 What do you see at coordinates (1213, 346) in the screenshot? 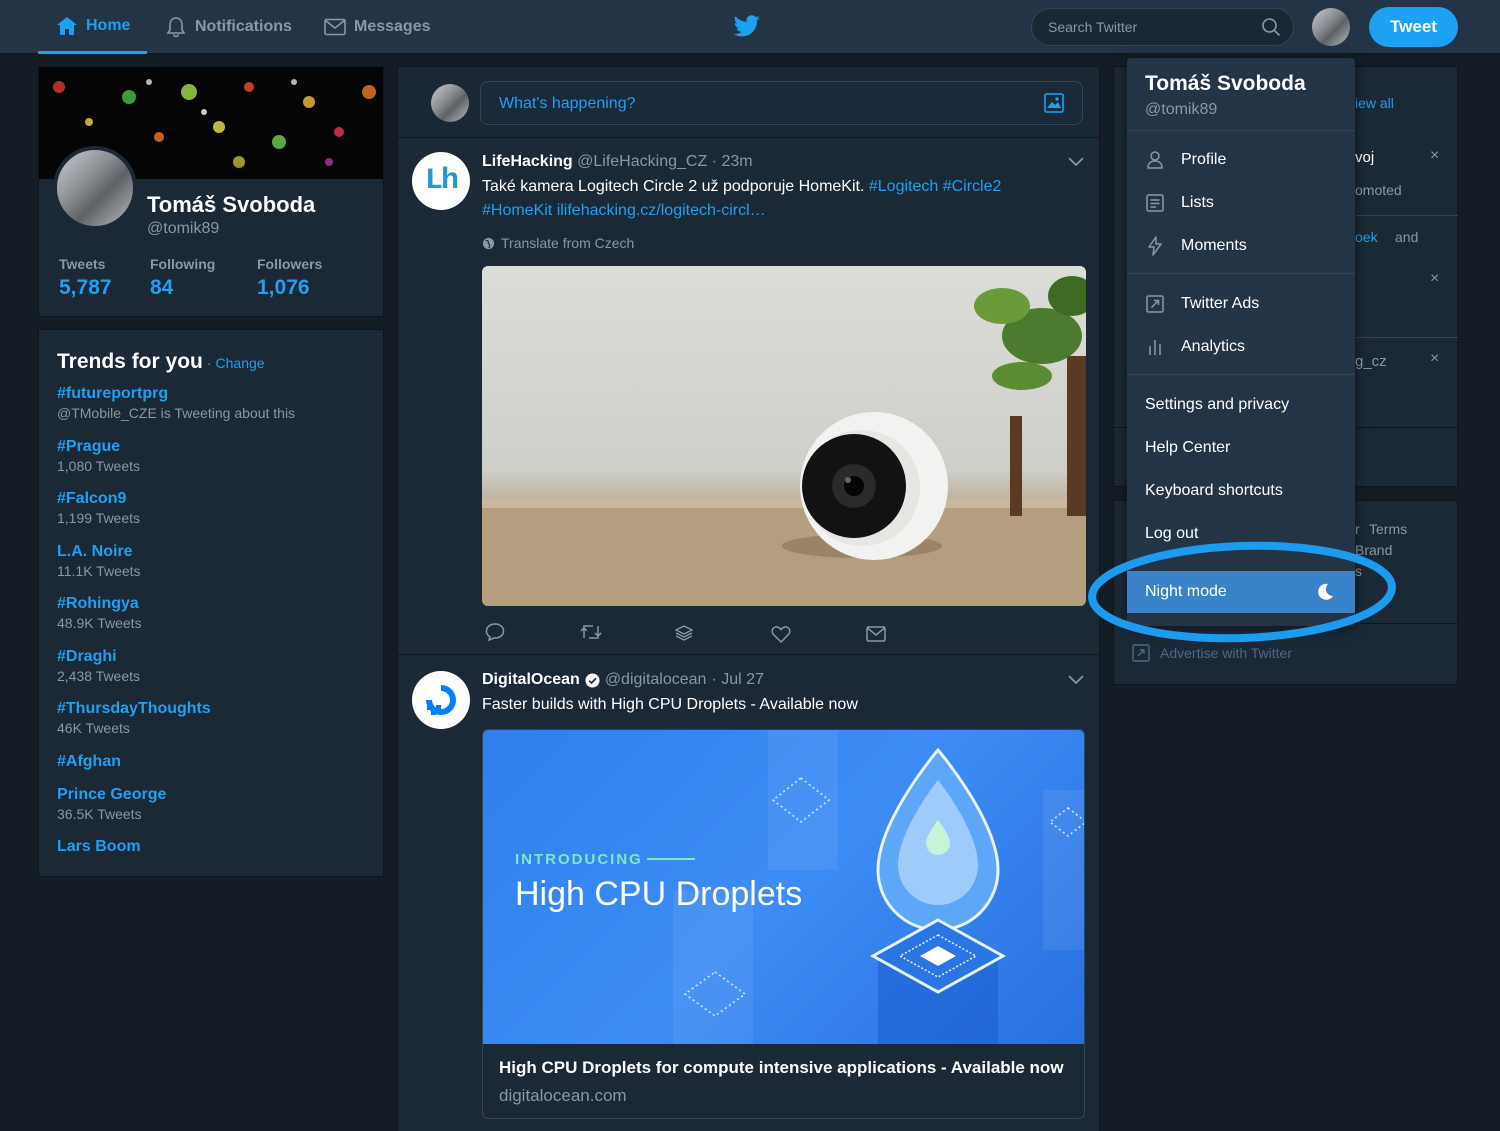
I see `menu-item-label: Analytics` at bounding box center [1213, 346].